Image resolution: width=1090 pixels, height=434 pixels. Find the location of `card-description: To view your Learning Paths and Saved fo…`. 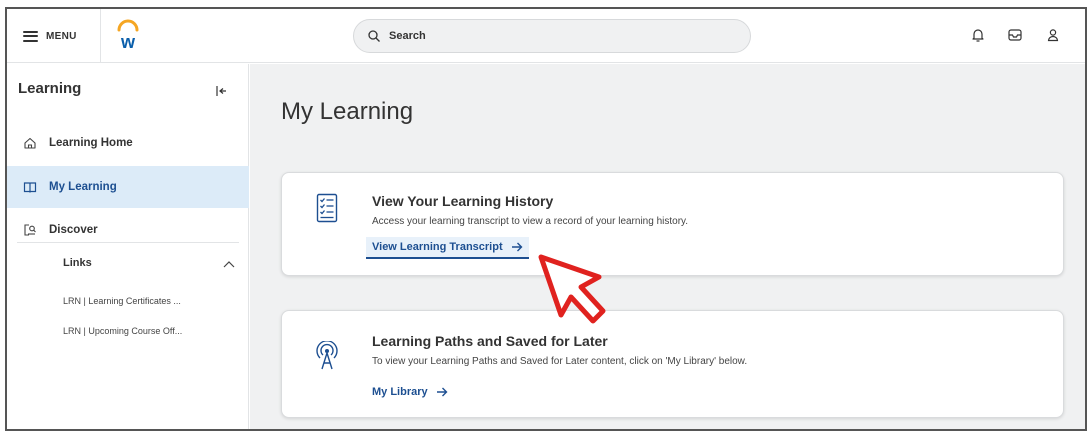

card-description: To view your Learning Paths and Saved fo… is located at coordinates (560, 361).